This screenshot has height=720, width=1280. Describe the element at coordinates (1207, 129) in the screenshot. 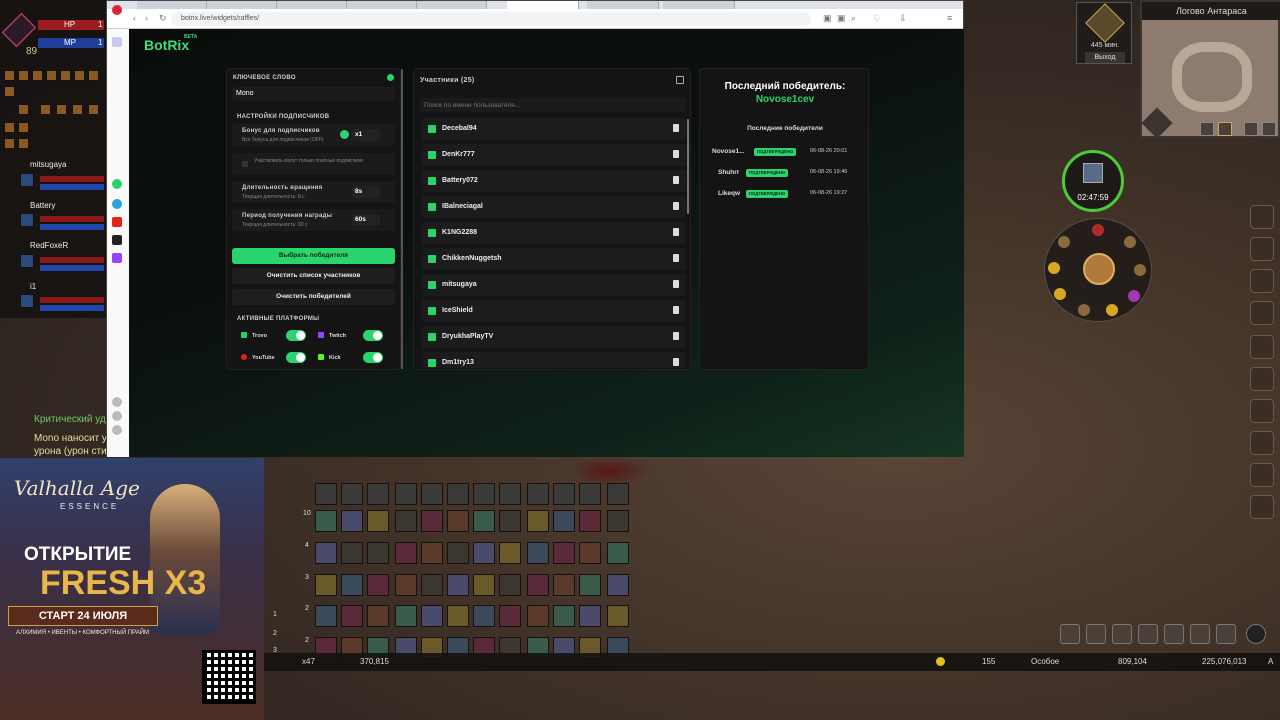

I see `minimap-zoom-icon` at that location.